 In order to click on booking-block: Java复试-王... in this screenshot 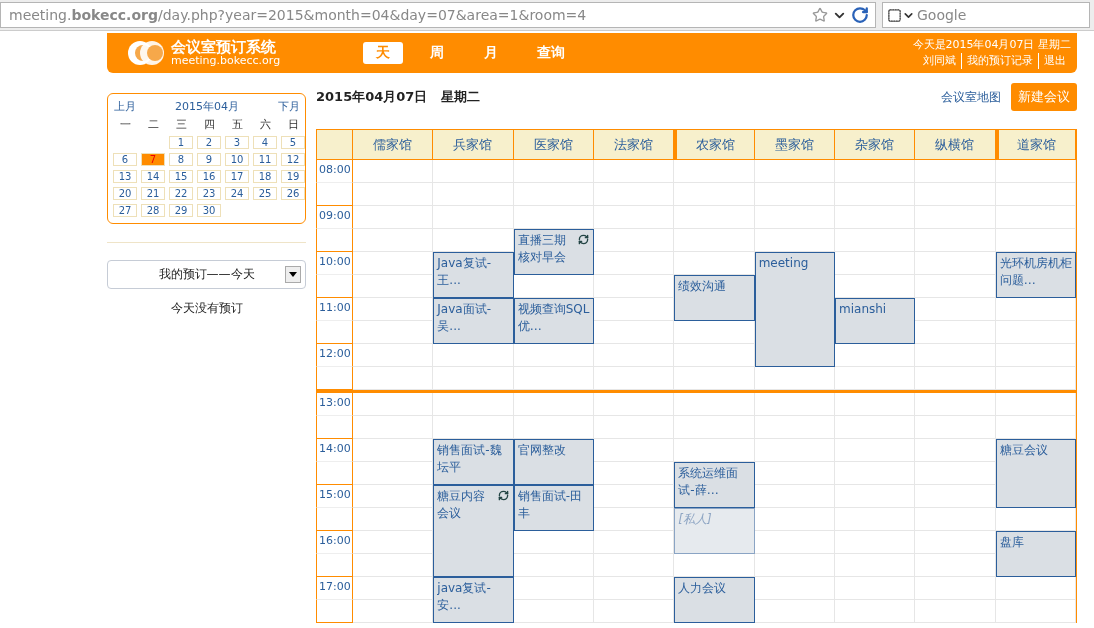, I will do `click(473, 275)`.